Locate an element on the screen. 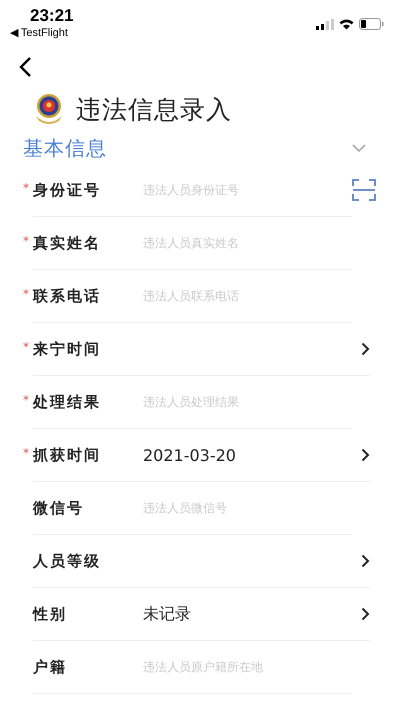 This screenshot has width=400, height=711. field-label: 人员等级 is located at coordinates (67, 561).